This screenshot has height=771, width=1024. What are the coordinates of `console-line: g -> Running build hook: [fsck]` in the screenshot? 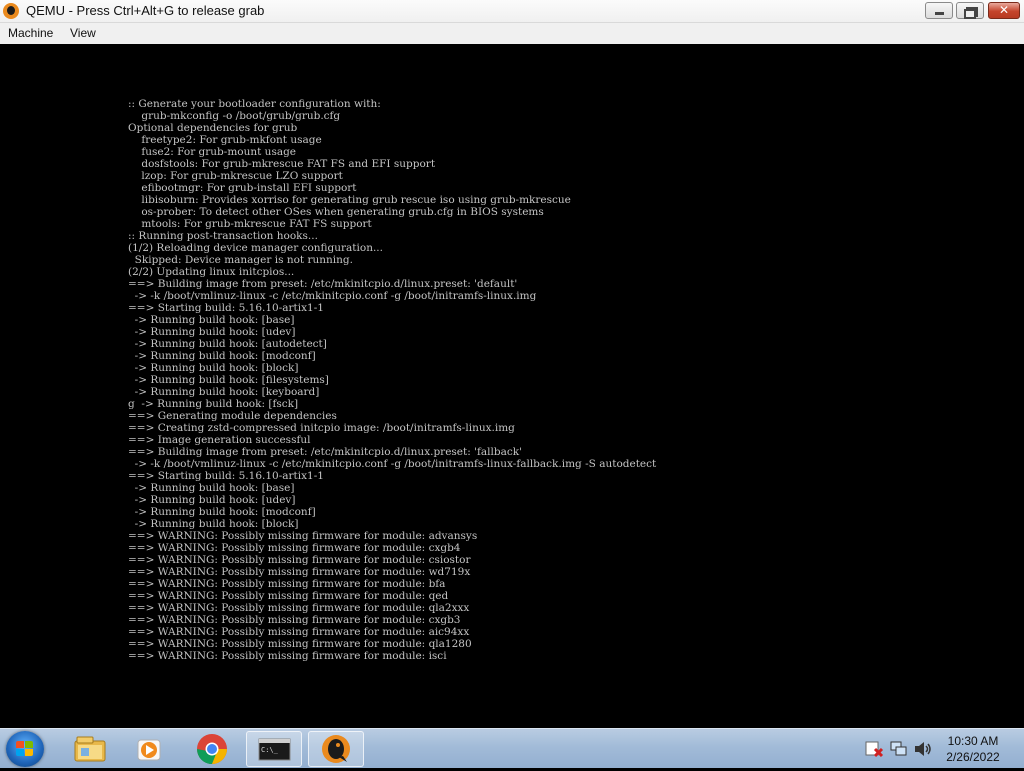 It's located at (213, 404).